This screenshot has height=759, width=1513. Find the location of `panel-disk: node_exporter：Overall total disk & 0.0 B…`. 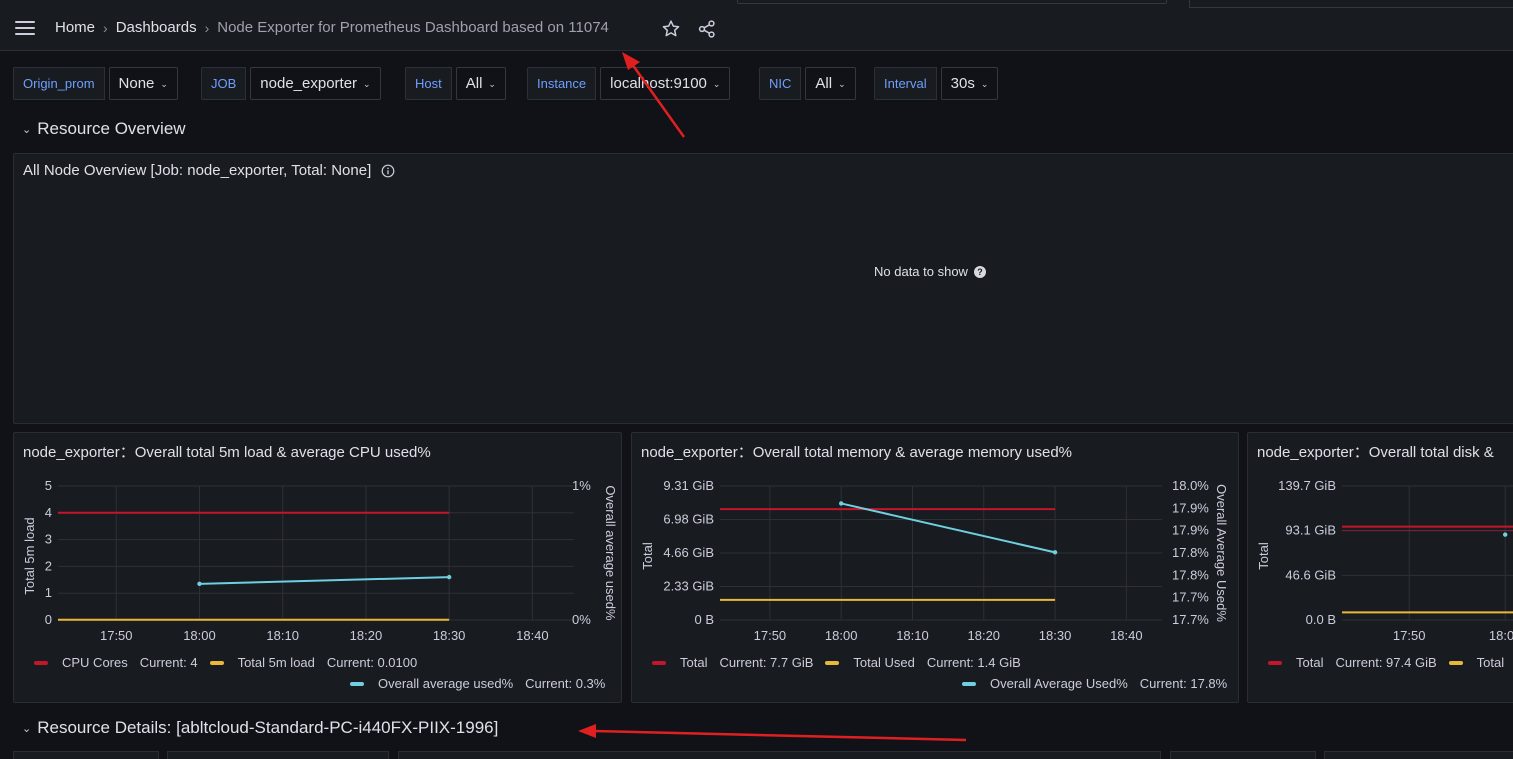

panel-disk: node_exporter：Overall total disk & 0.0 B… is located at coordinates (1380, 567).